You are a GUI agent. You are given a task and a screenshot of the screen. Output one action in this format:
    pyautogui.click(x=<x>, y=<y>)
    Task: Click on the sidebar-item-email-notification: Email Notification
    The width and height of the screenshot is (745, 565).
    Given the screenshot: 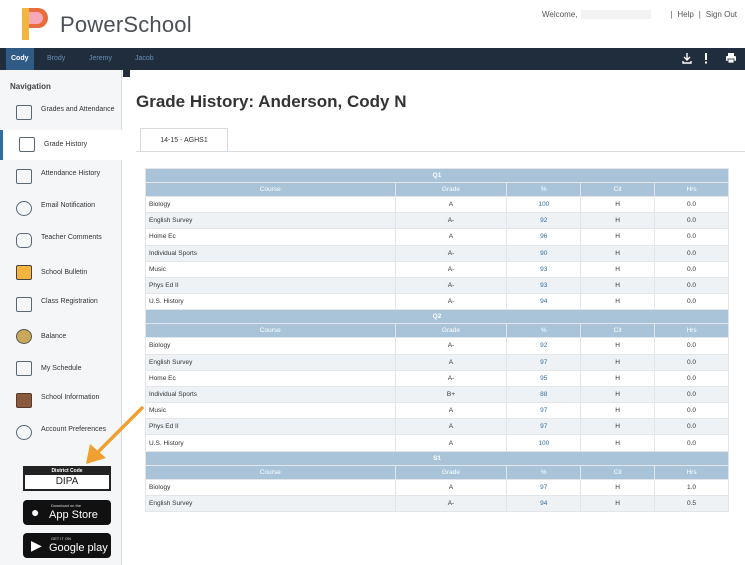 What is the action you would take?
    pyautogui.click(x=61, y=209)
    